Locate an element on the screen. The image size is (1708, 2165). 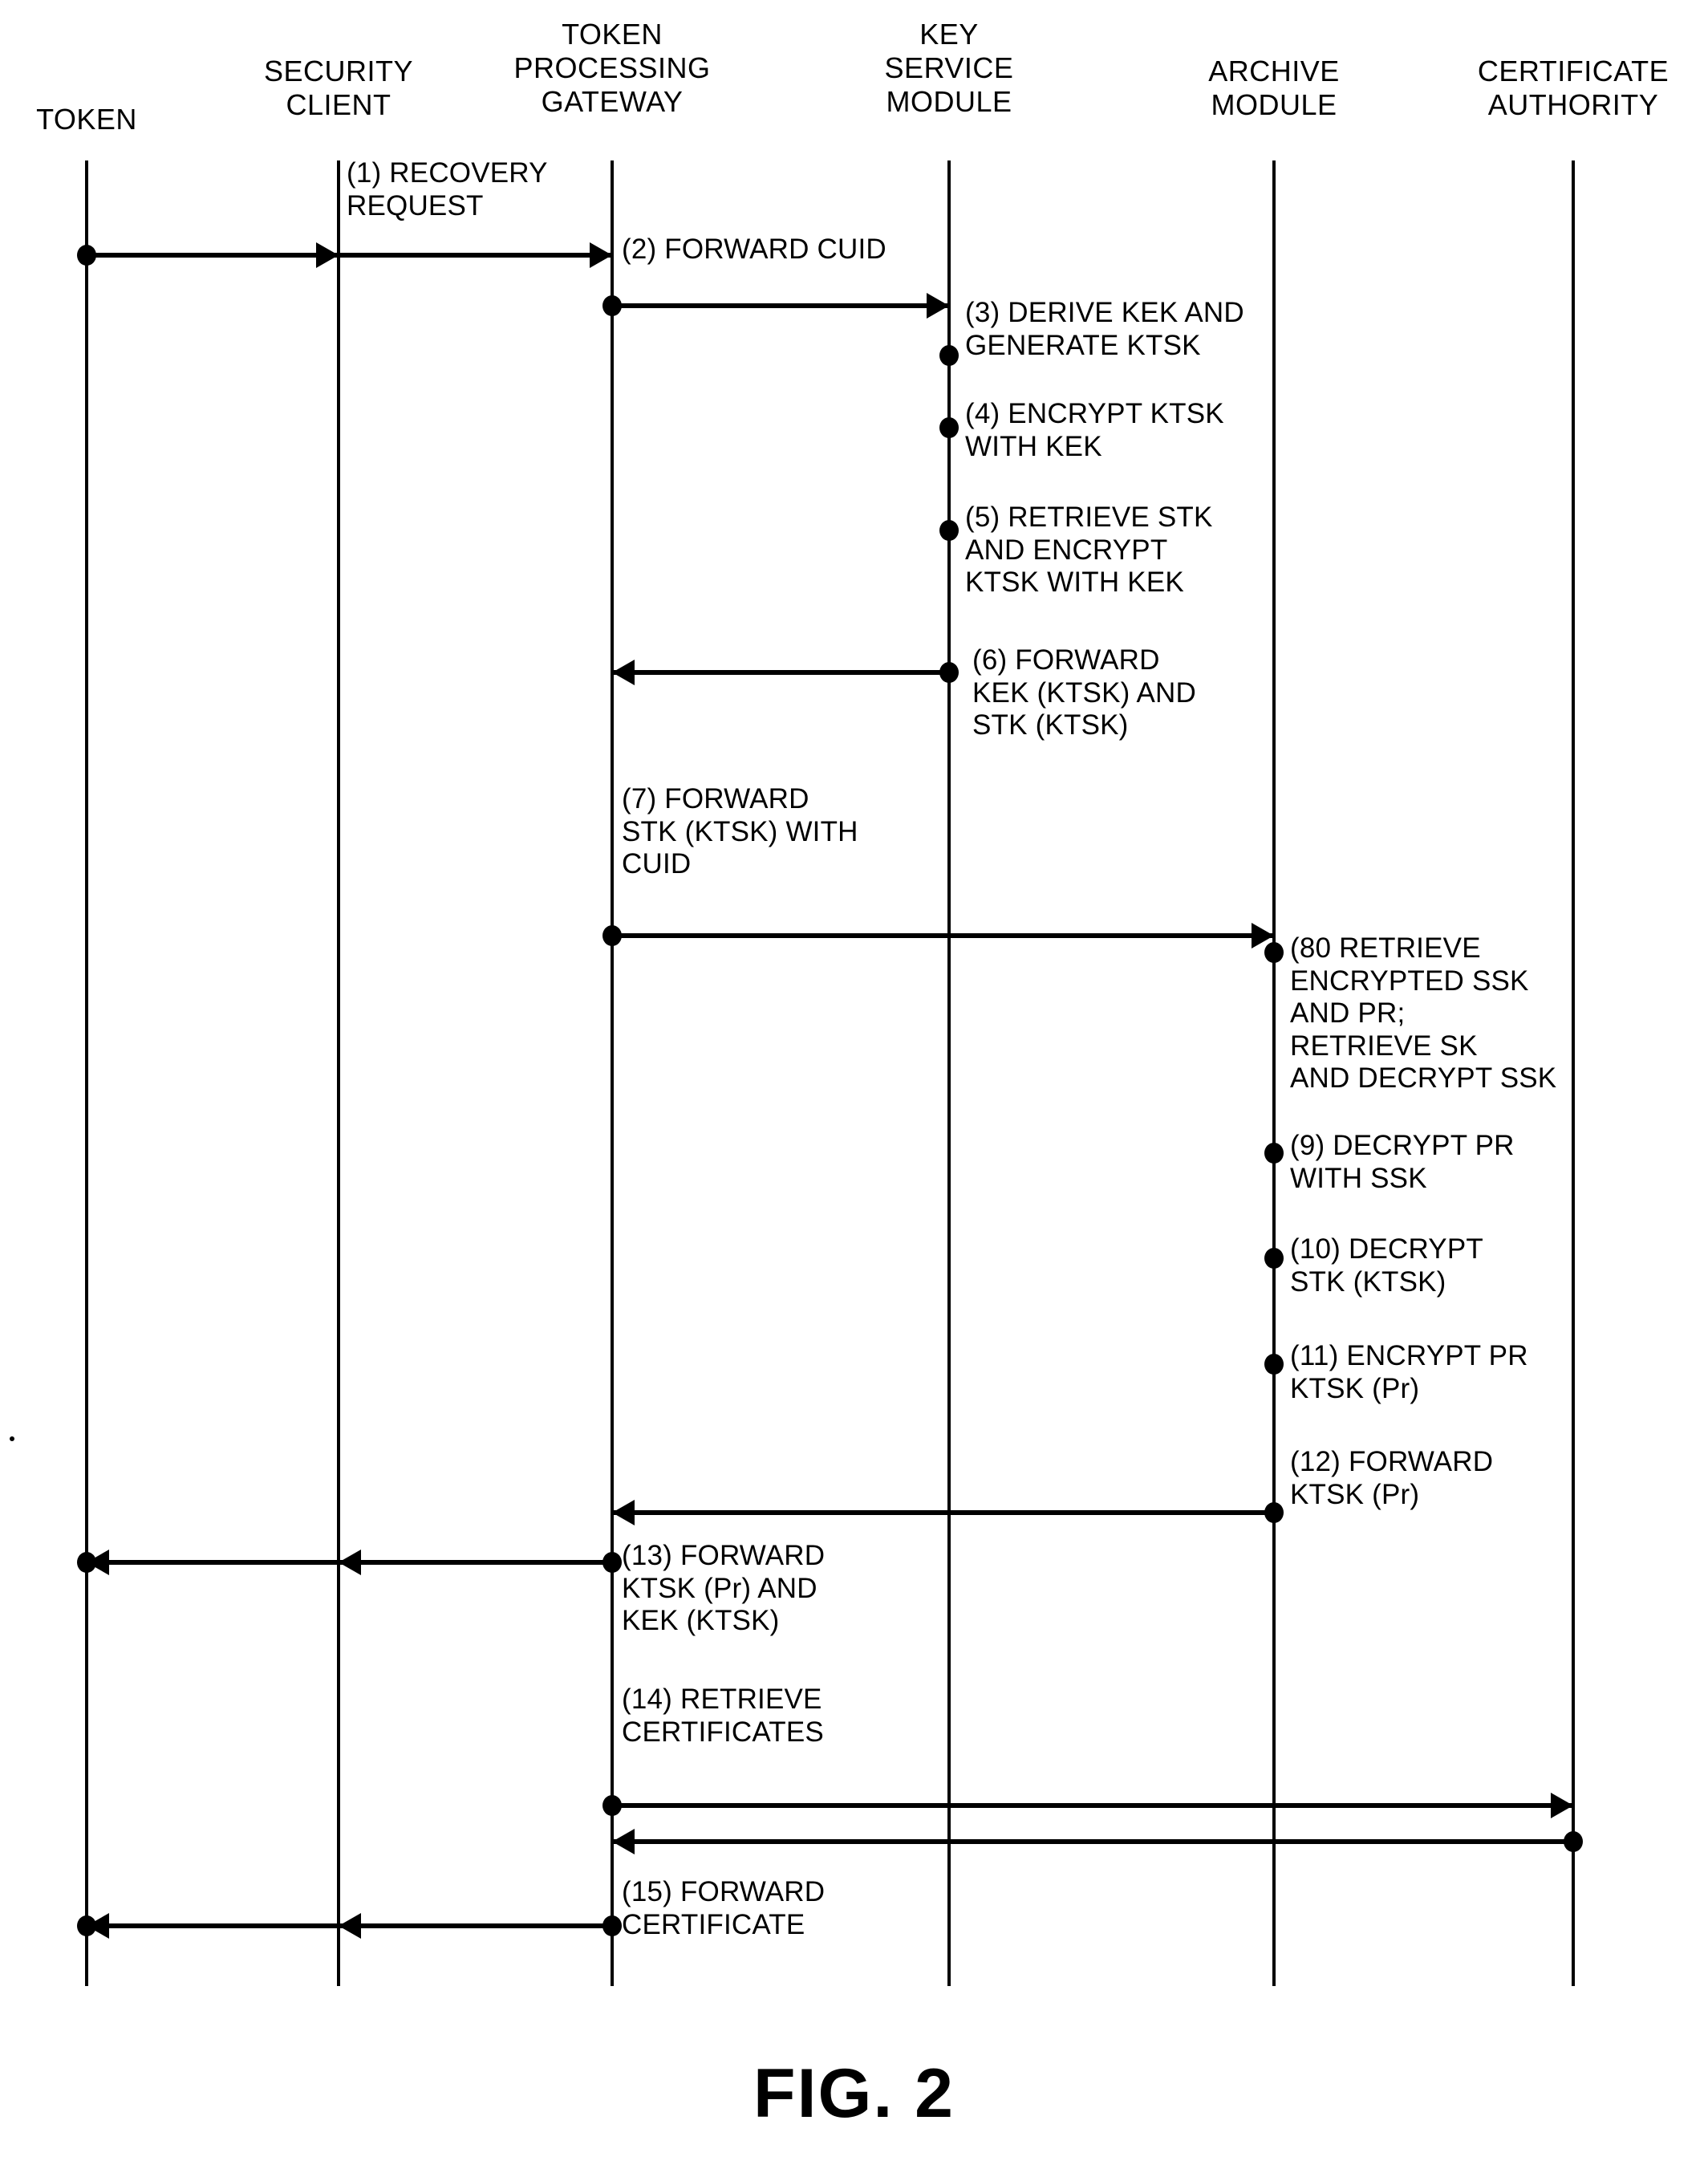
message-label-15: (15) FORWARD CERTIFICATE is located at coordinates (724, 1908).